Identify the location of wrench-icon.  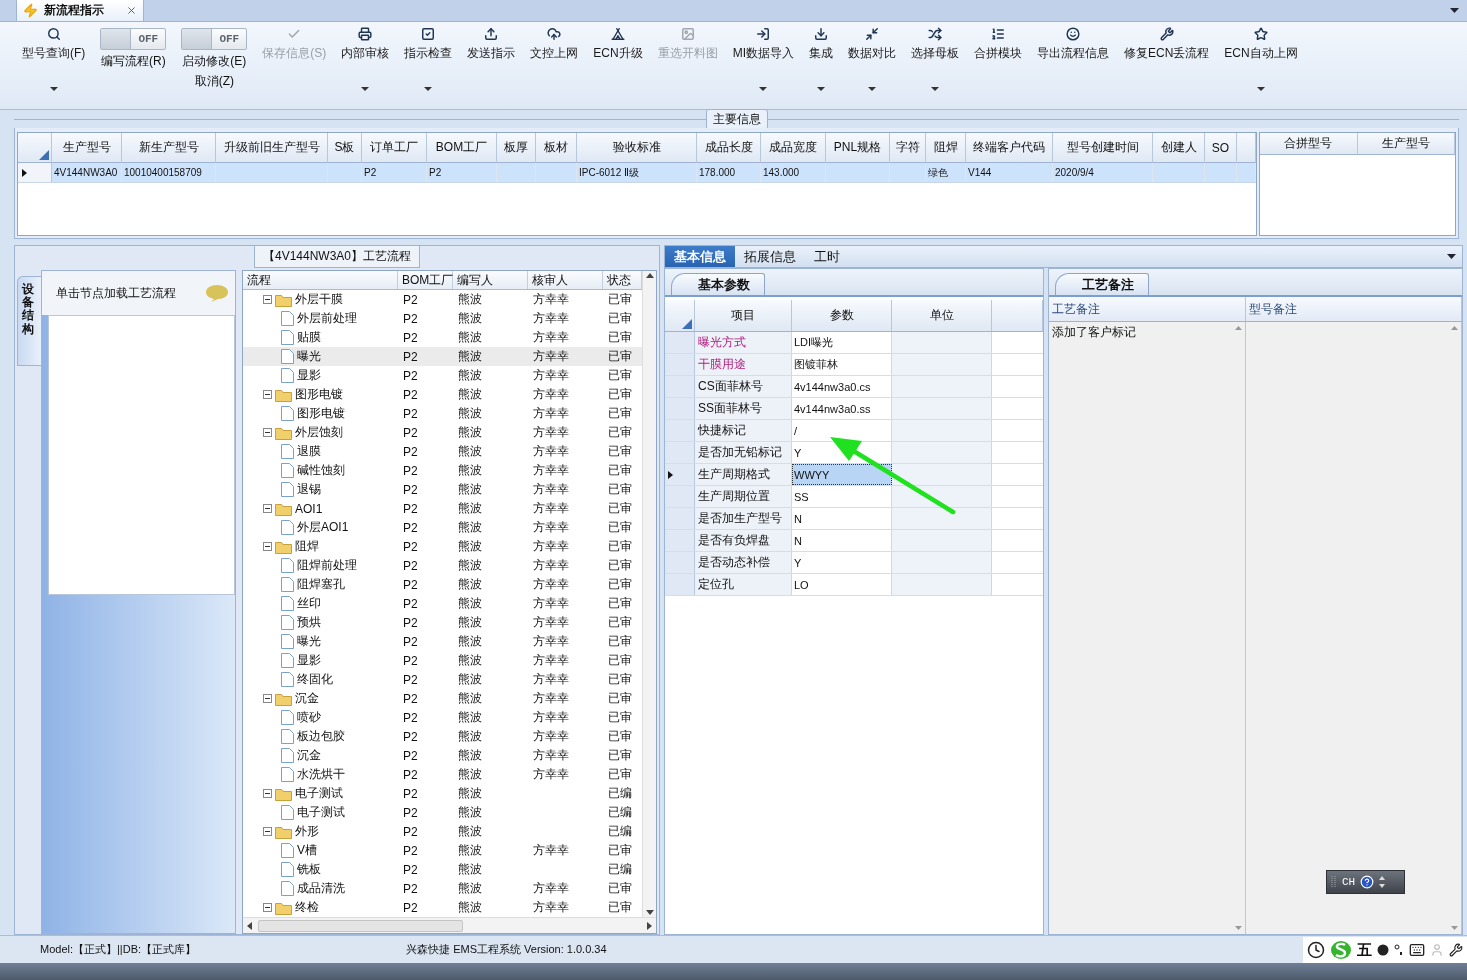
(1456, 950).